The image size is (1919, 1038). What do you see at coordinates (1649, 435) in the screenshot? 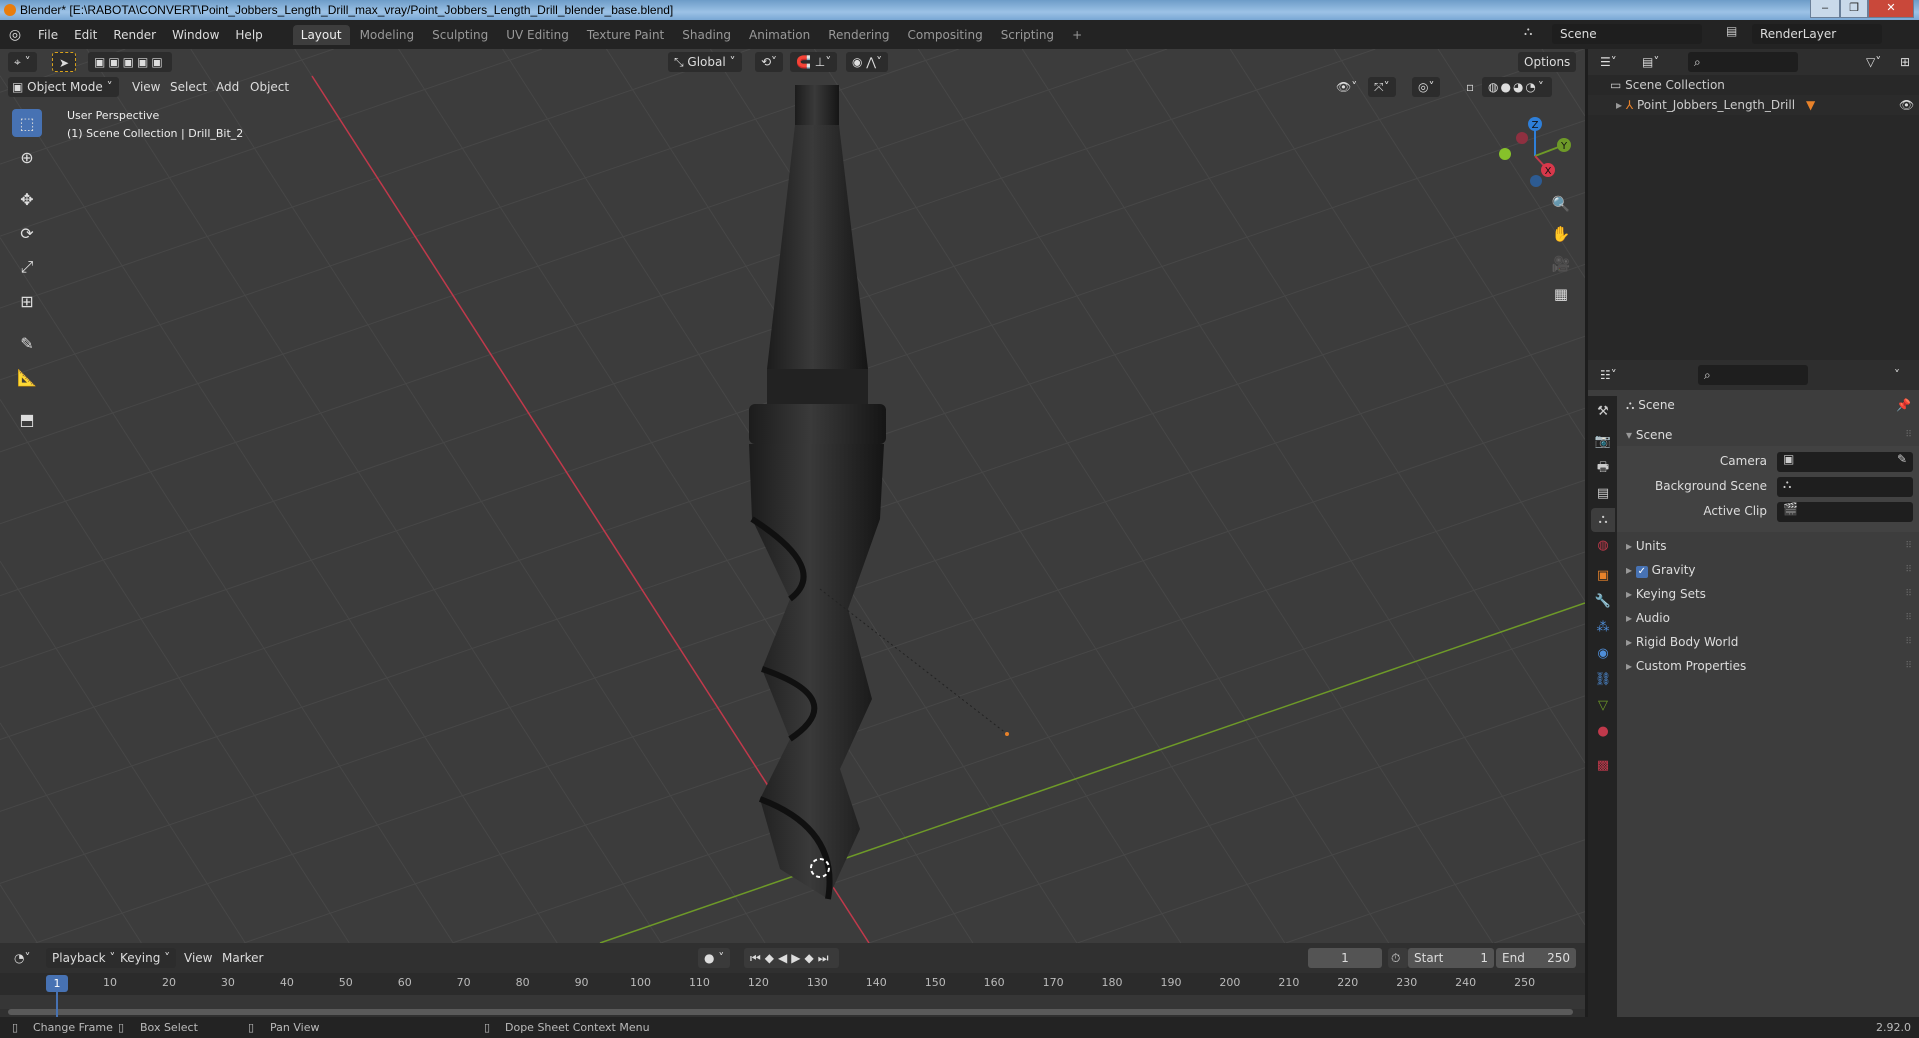
I see `scene-panel-header: ▾ Scene` at bounding box center [1649, 435].